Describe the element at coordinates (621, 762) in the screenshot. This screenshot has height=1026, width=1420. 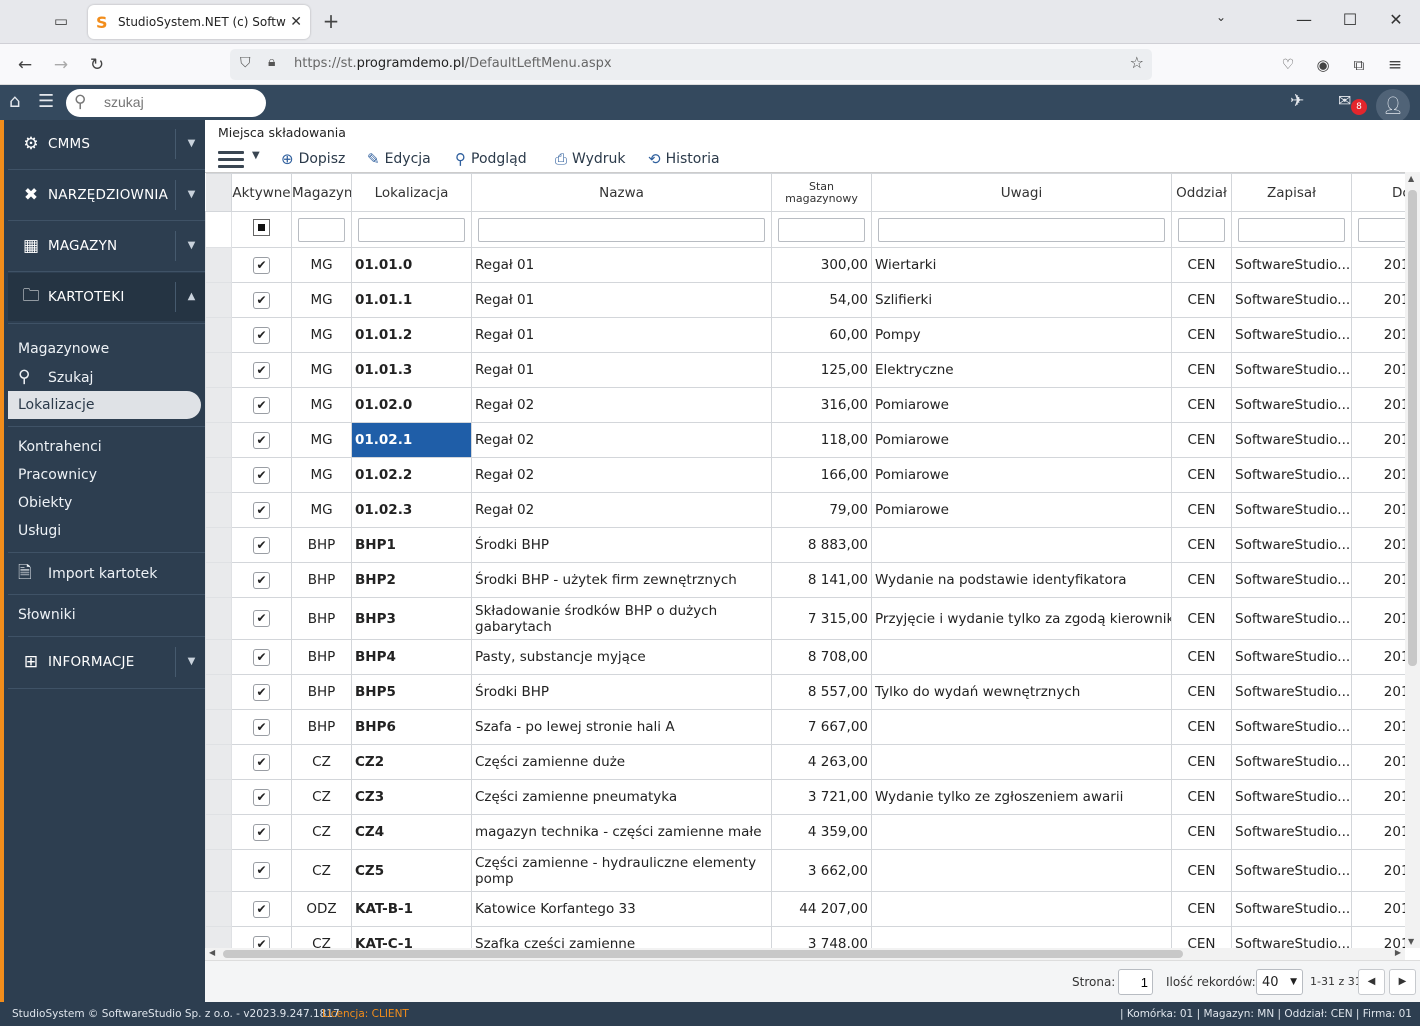
I see `cell-nazwa: Części zamienne duże` at that location.